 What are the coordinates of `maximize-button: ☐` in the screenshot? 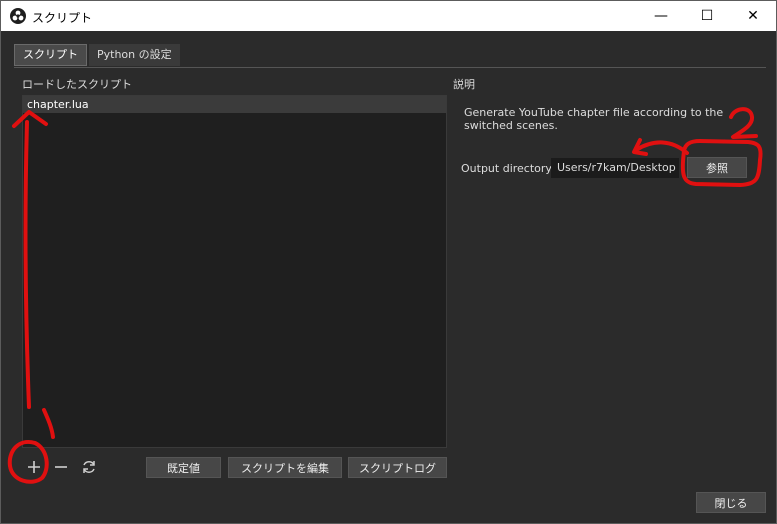 It's located at (707, 16).